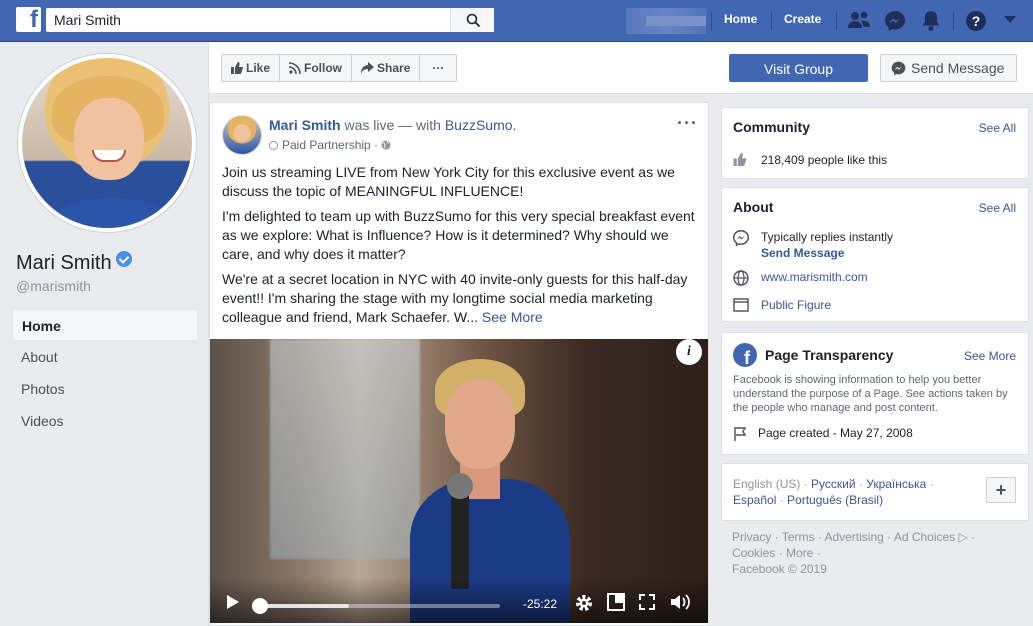 This screenshot has width=1033, height=626. I want to click on settings-gear-icon, so click(584, 603).